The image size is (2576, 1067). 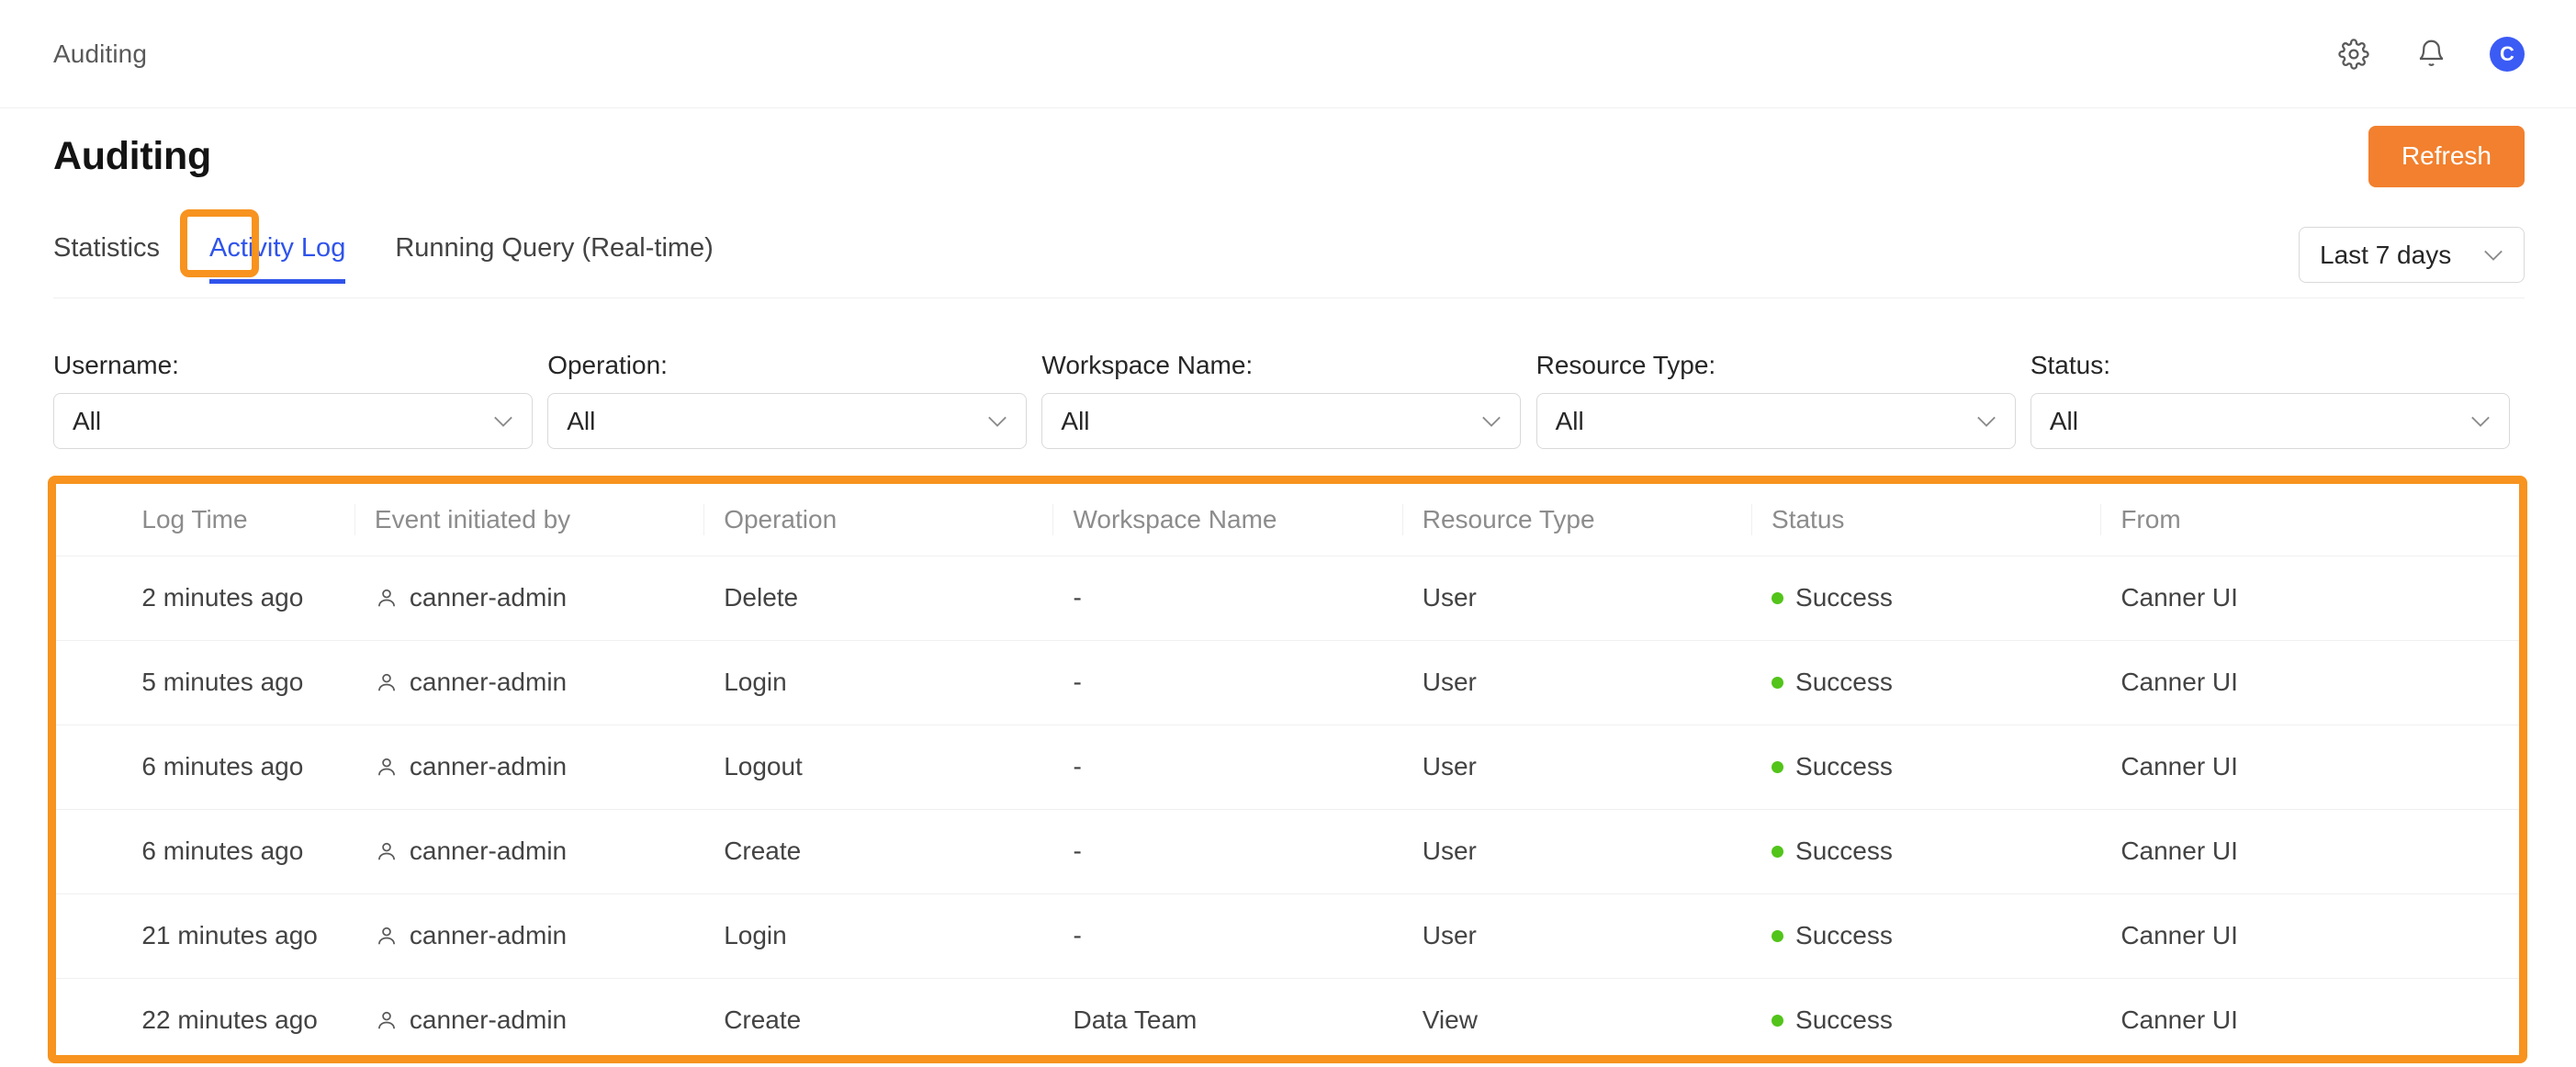 I want to click on tab-running-query: Running Query (Real-time), so click(x=554, y=251).